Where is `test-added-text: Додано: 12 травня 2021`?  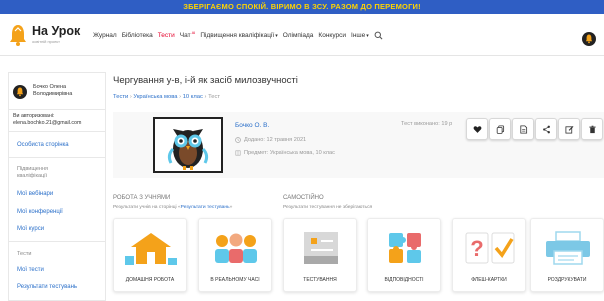
test-added-text: Додано: 12 травня 2021 is located at coordinates (275, 140).